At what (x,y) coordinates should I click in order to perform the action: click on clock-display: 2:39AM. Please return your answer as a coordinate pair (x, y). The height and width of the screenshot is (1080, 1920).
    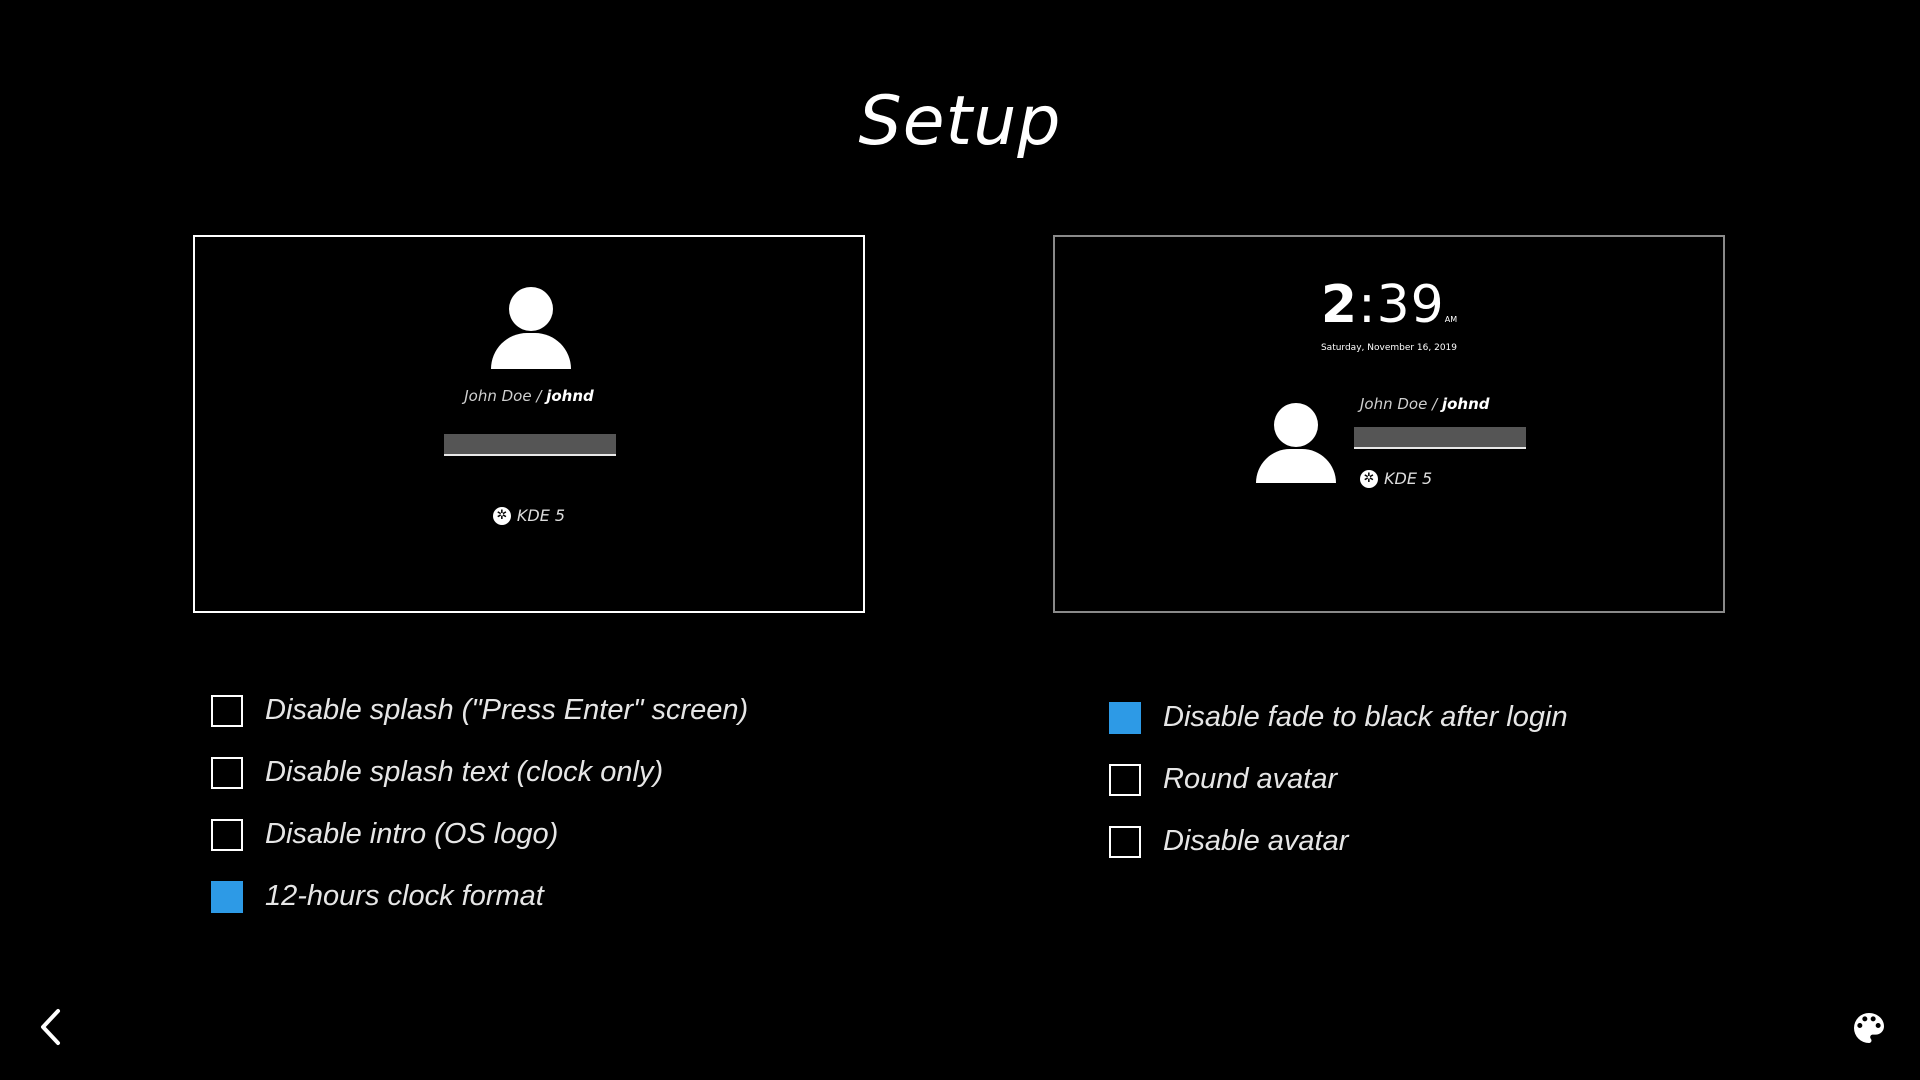
    Looking at the image, I should click on (1389, 305).